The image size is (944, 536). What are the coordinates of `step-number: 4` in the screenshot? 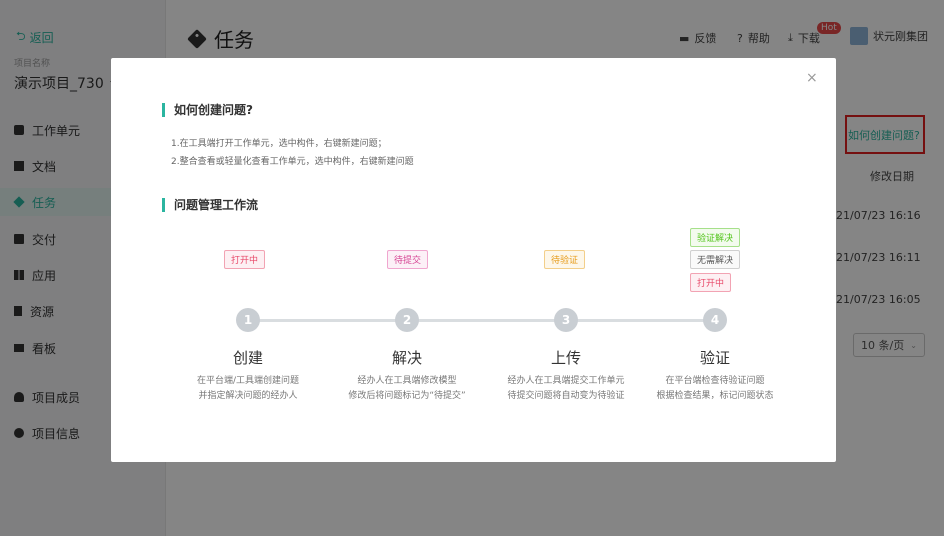 It's located at (715, 320).